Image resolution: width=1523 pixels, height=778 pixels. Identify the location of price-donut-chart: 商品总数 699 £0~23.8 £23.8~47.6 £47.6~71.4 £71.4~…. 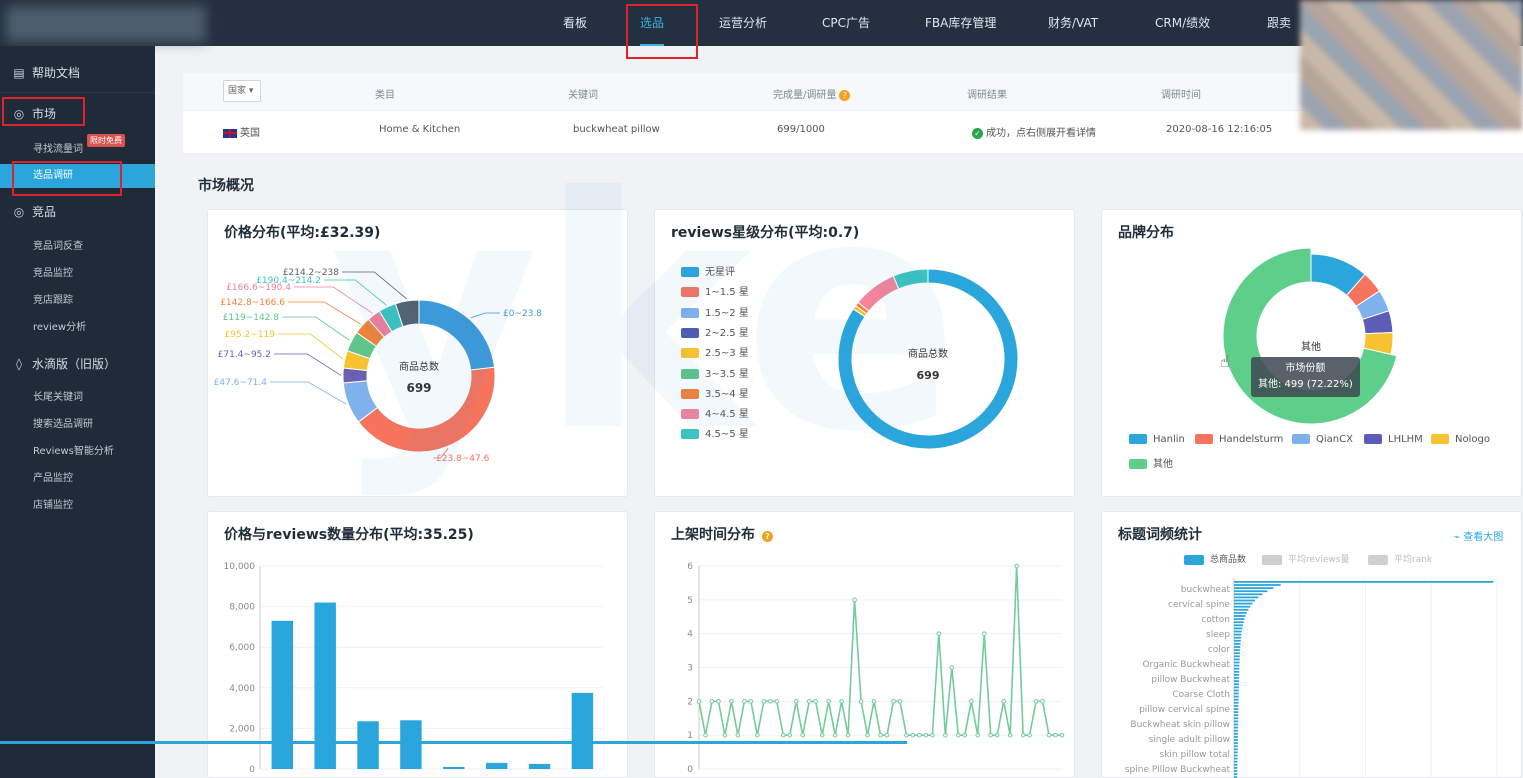
(418, 354).